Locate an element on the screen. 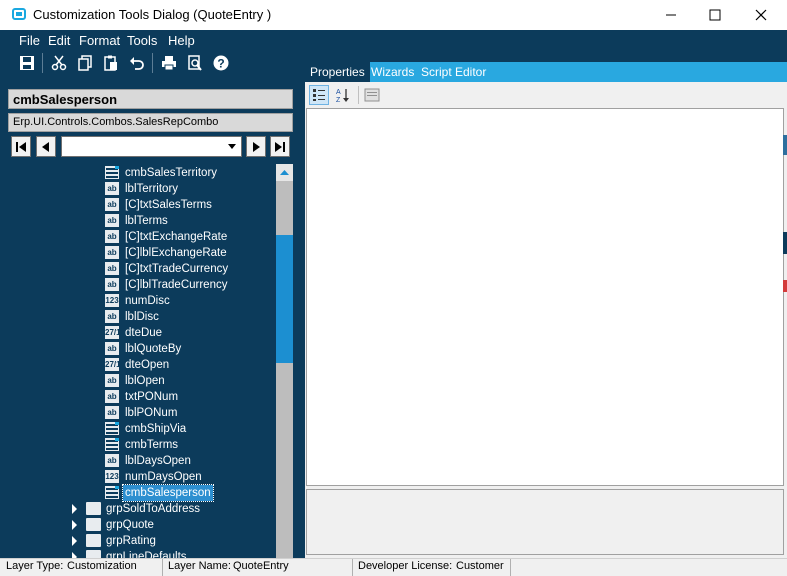 The image size is (787, 576). help-icon: ? is located at coordinates (221, 63).